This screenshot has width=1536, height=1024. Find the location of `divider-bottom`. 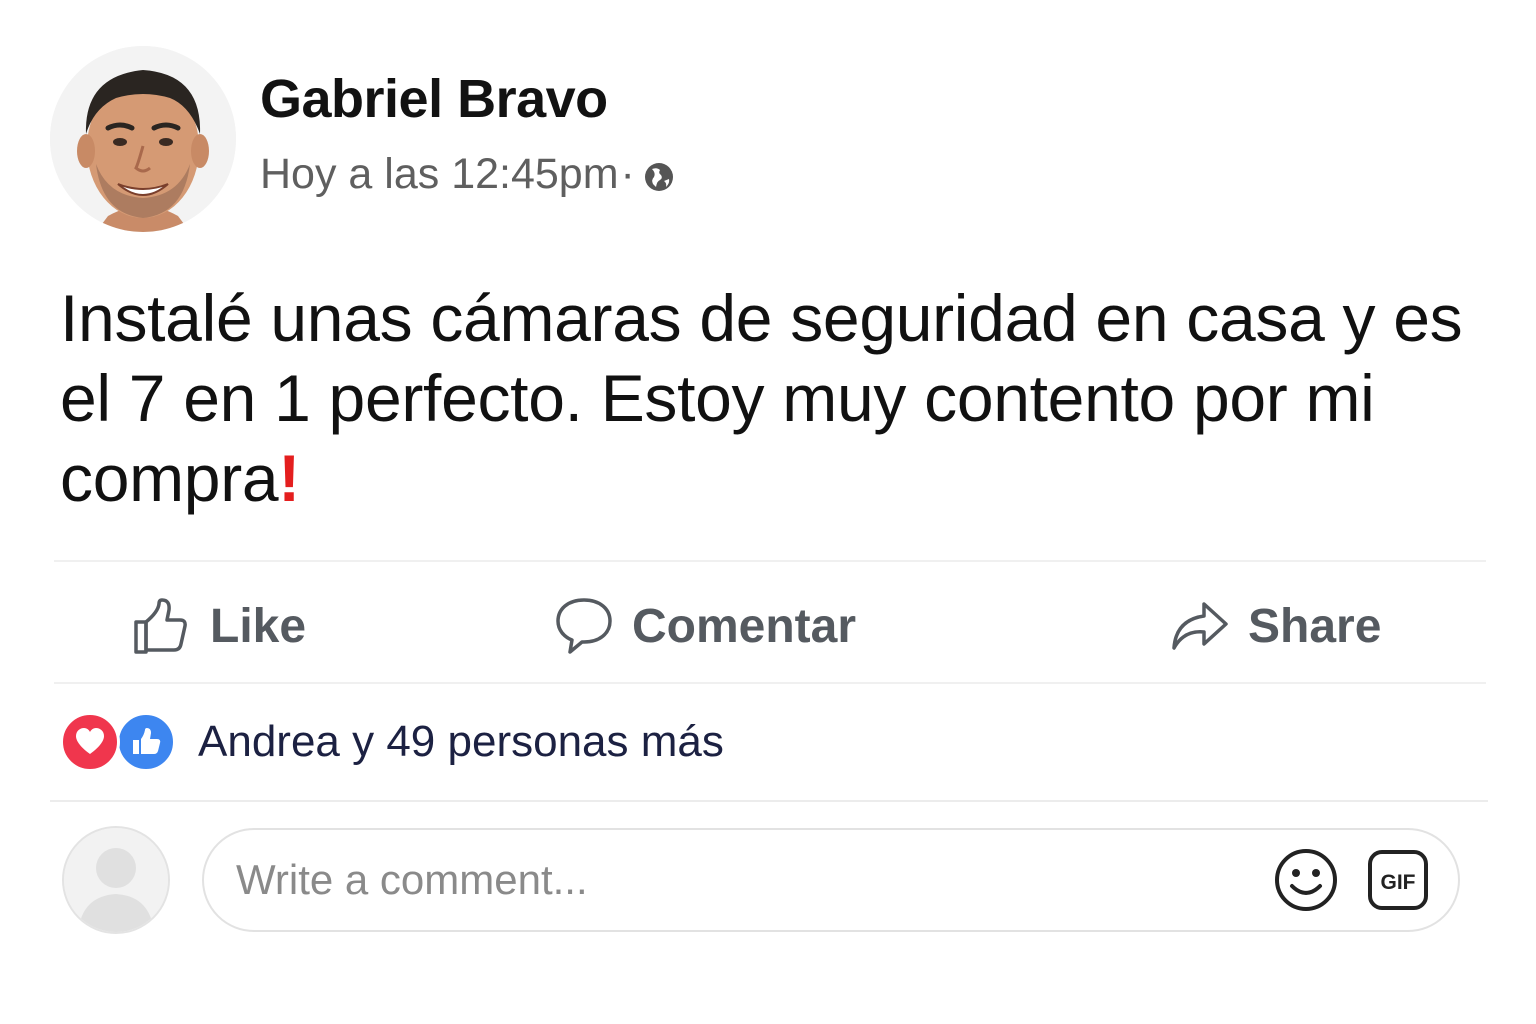

divider-bottom is located at coordinates (769, 801).